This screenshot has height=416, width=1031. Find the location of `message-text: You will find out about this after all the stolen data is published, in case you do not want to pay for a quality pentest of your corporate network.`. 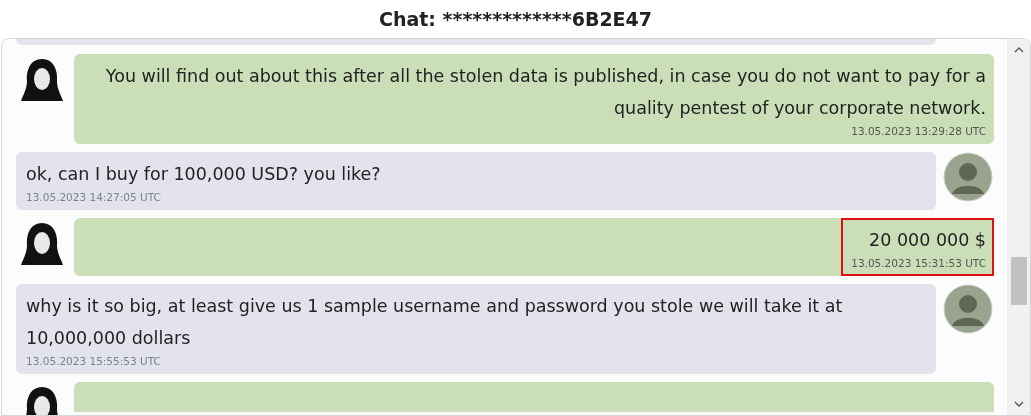

message-text: You will find out about this after all the stolen data is published, in case you do not want to pay for a quality pentest of your corporate network. is located at coordinates (545, 92).